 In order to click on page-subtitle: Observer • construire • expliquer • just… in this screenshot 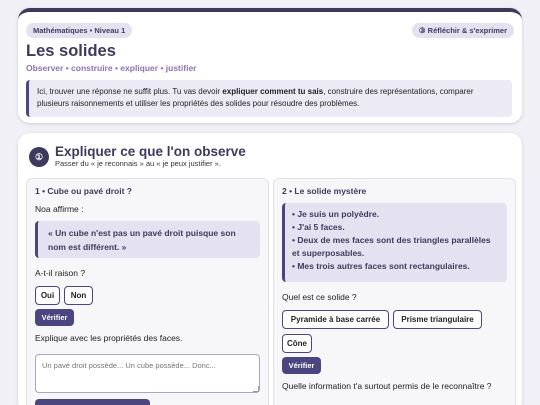, I will do `click(111, 68)`.